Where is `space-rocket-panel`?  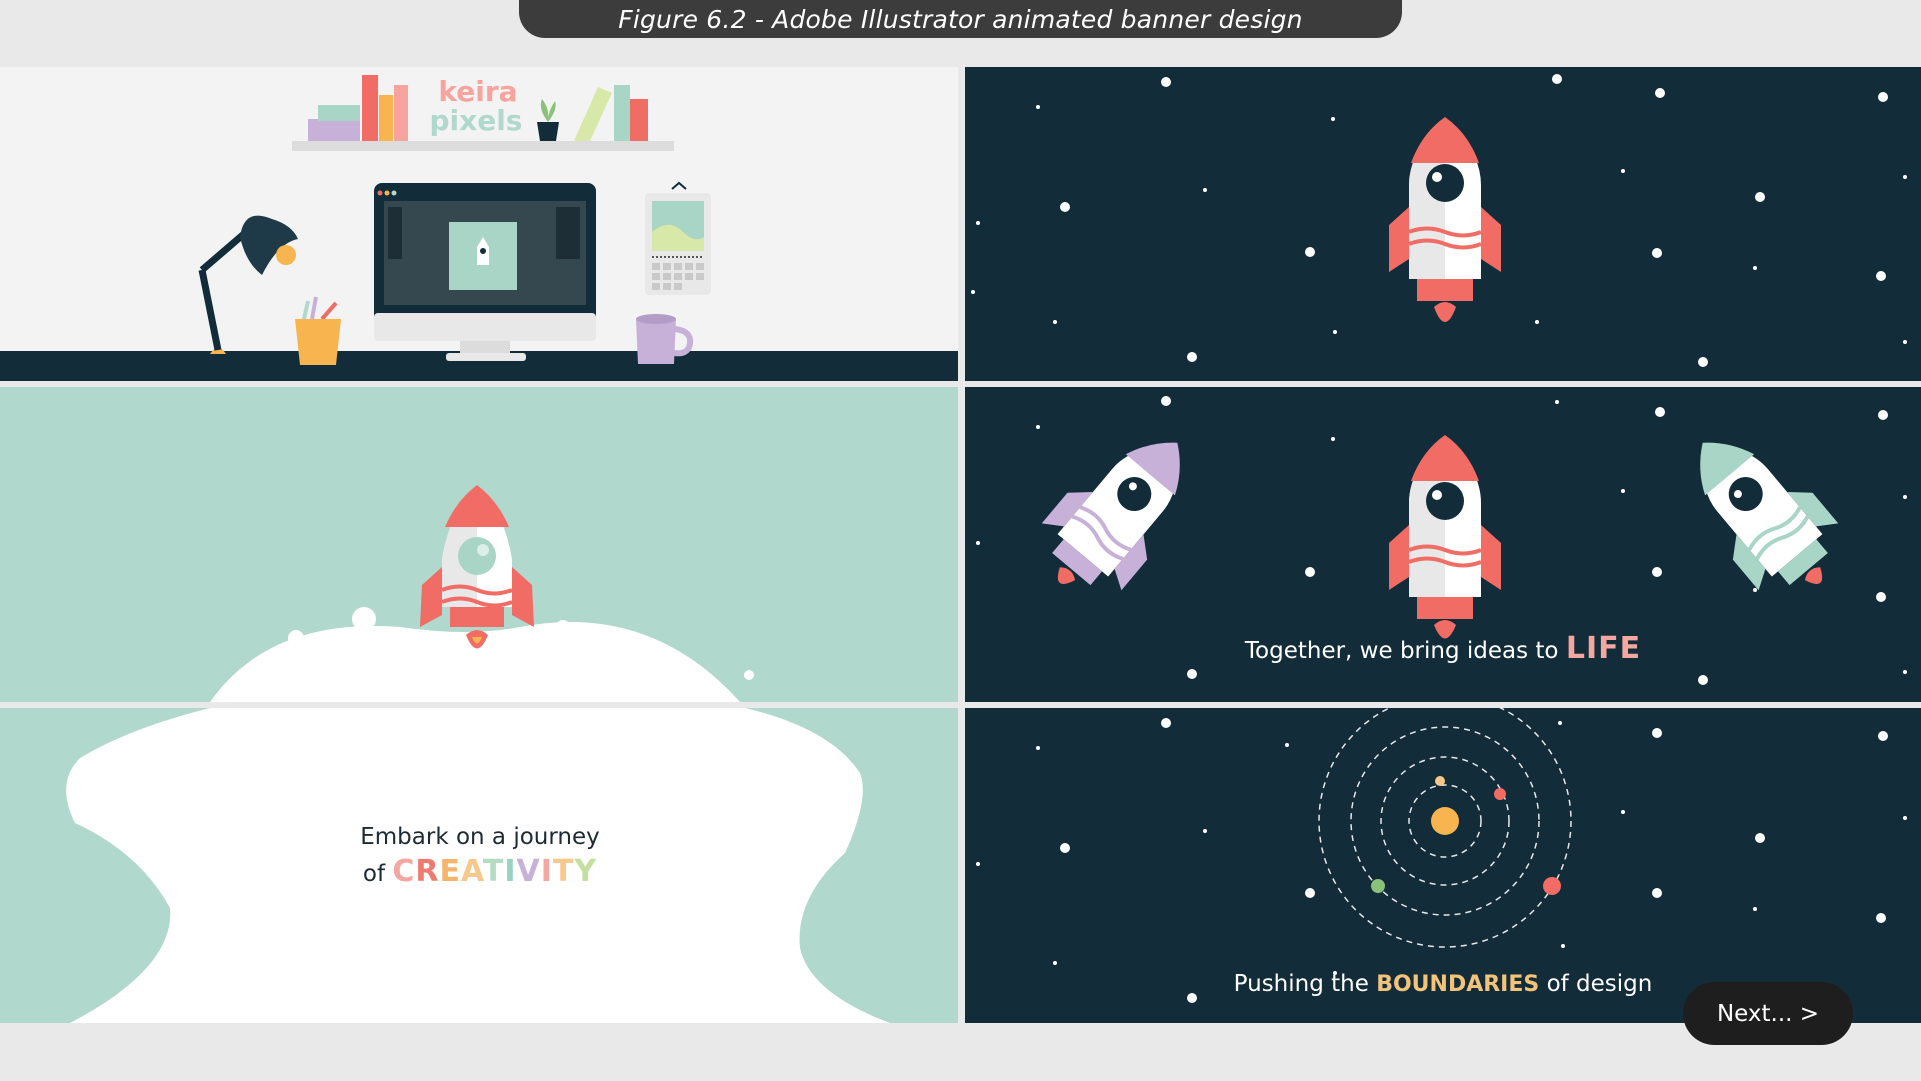
space-rocket-panel is located at coordinates (1443, 224).